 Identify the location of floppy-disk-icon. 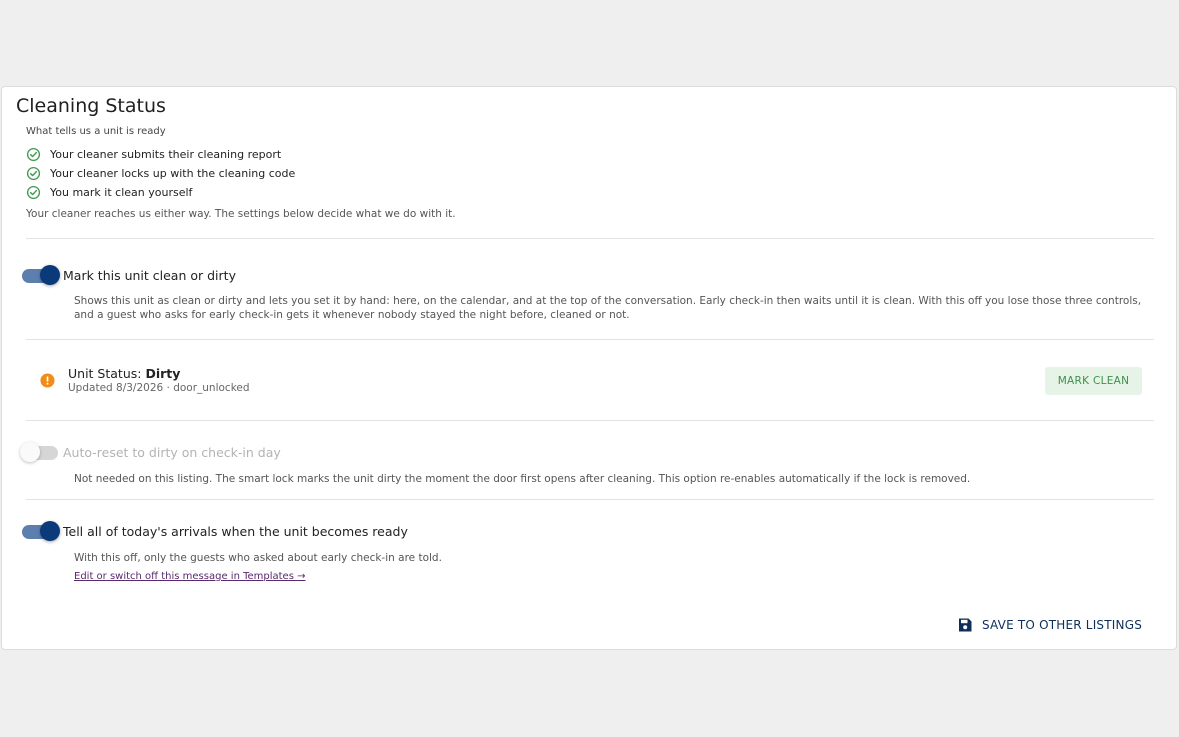
(965, 625).